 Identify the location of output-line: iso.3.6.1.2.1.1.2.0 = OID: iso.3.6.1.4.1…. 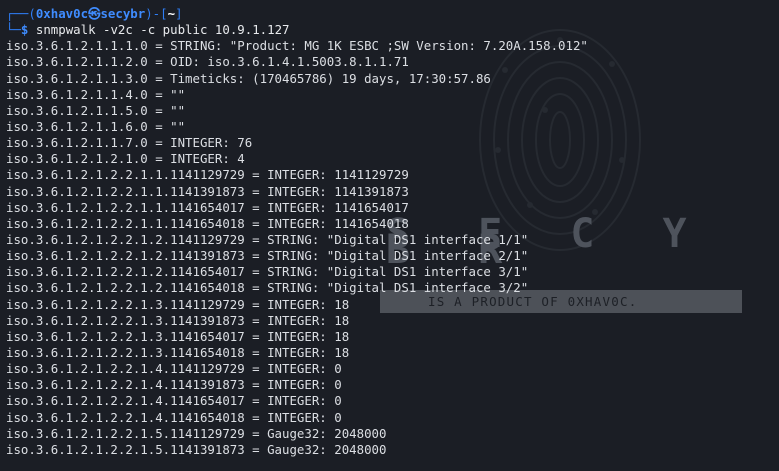
(207, 62).